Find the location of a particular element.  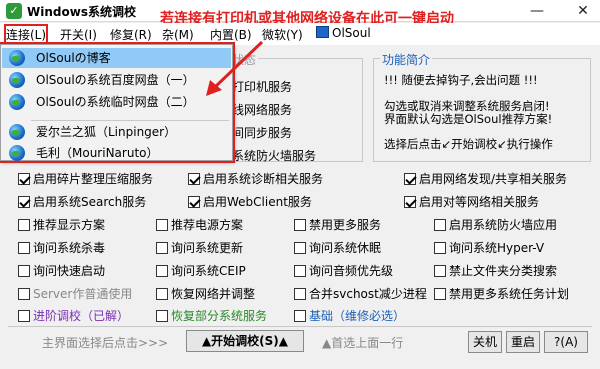

hint-select-then-click: 主界面选择后点击>>> is located at coordinates (105, 343).